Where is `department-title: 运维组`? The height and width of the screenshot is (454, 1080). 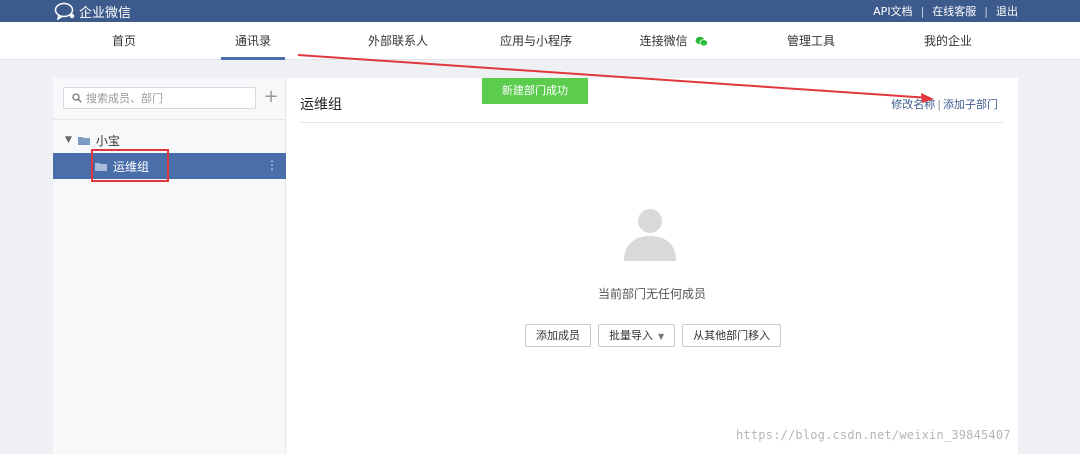 department-title: 运维组 is located at coordinates (321, 105).